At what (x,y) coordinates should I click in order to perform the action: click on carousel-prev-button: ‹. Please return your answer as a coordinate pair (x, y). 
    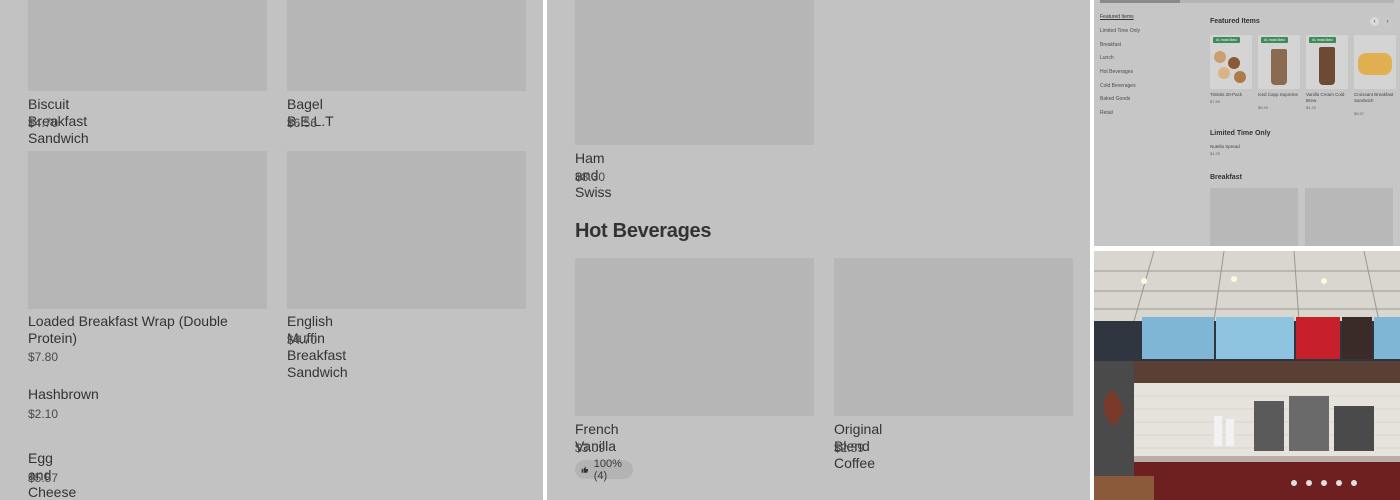
    Looking at the image, I should click on (1374, 21).